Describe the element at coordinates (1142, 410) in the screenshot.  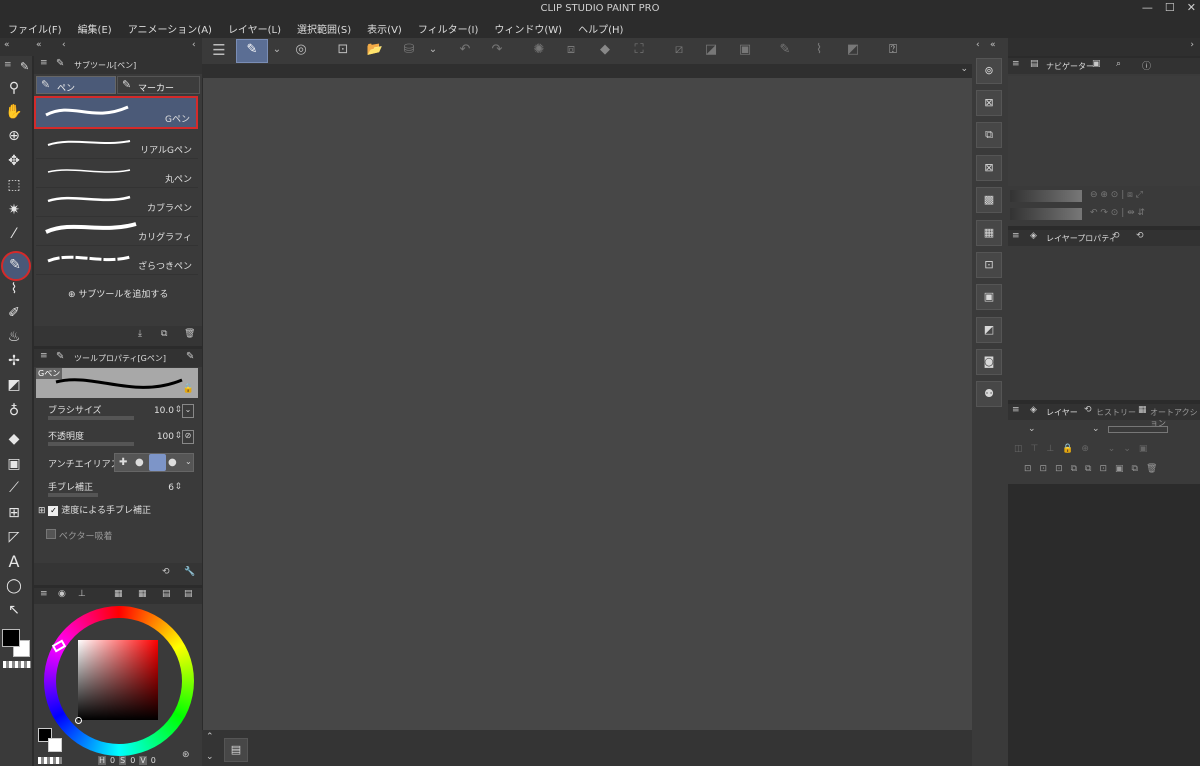
I see `auto-action-tab-icon: ▦` at that location.